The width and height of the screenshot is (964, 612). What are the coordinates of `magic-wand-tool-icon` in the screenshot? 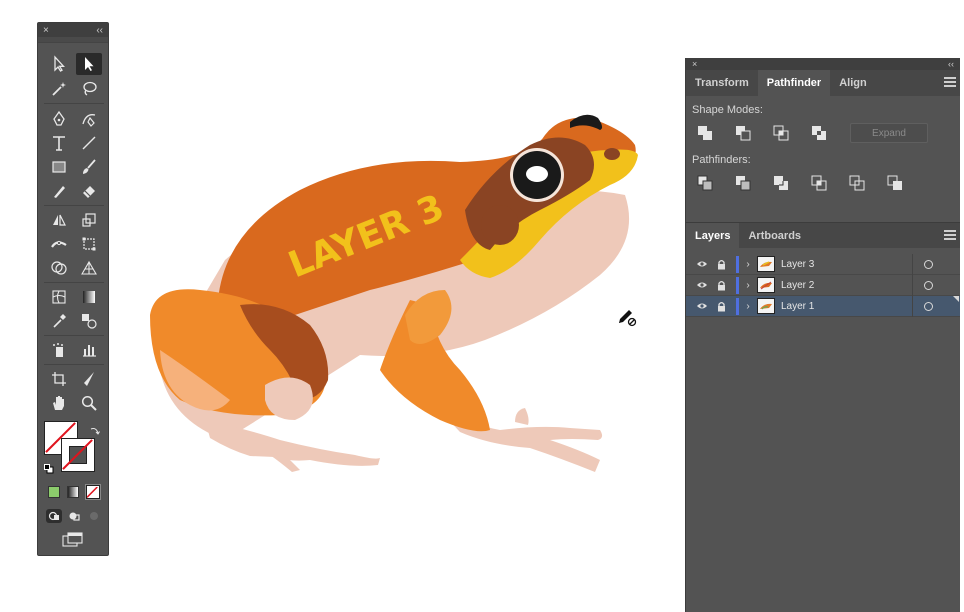 It's located at (59, 89).